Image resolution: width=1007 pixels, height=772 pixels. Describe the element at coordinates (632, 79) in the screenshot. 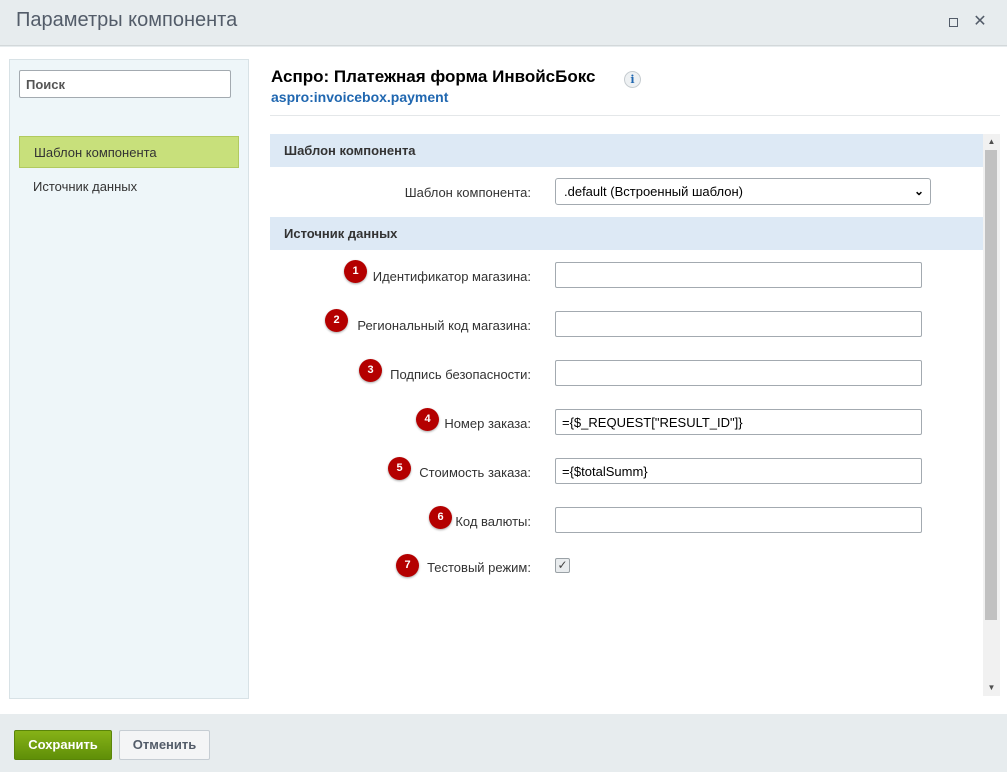

I see `info-icon: i` at that location.